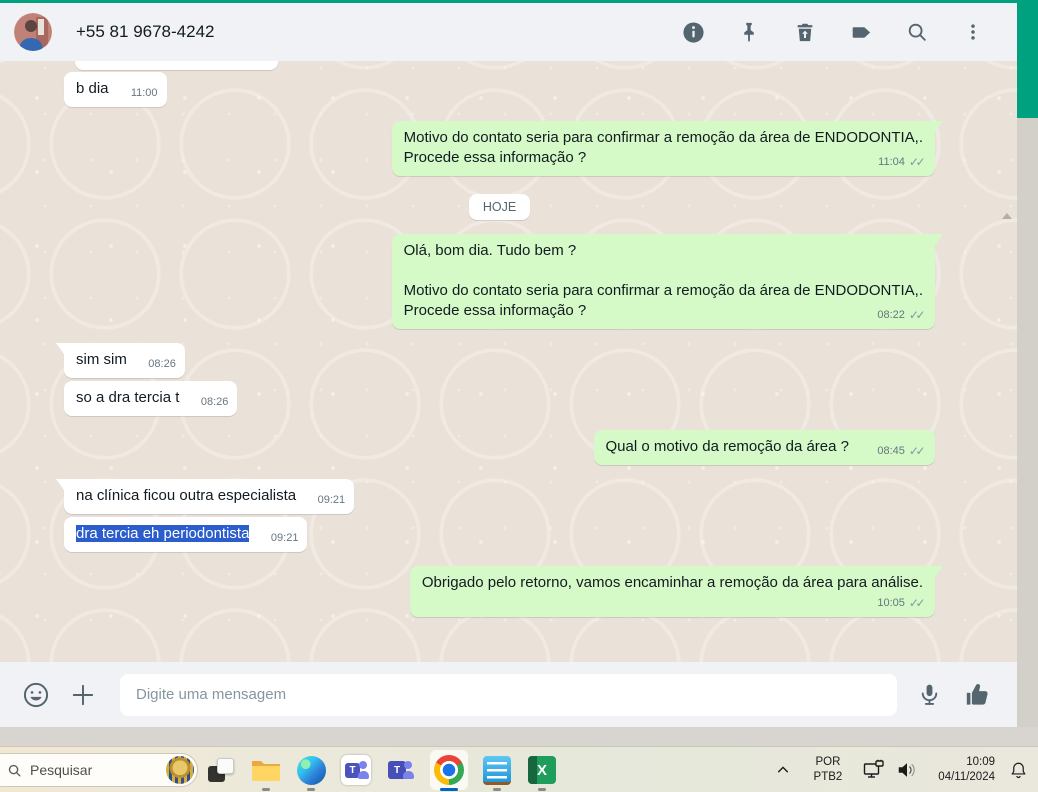 Image resolution: width=1038 pixels, height=792 pixels. What do you see at coordinates (128, 397) in the screenshot?
I see `message-text: so a dra tercia t` at bounding box center [128, 397].